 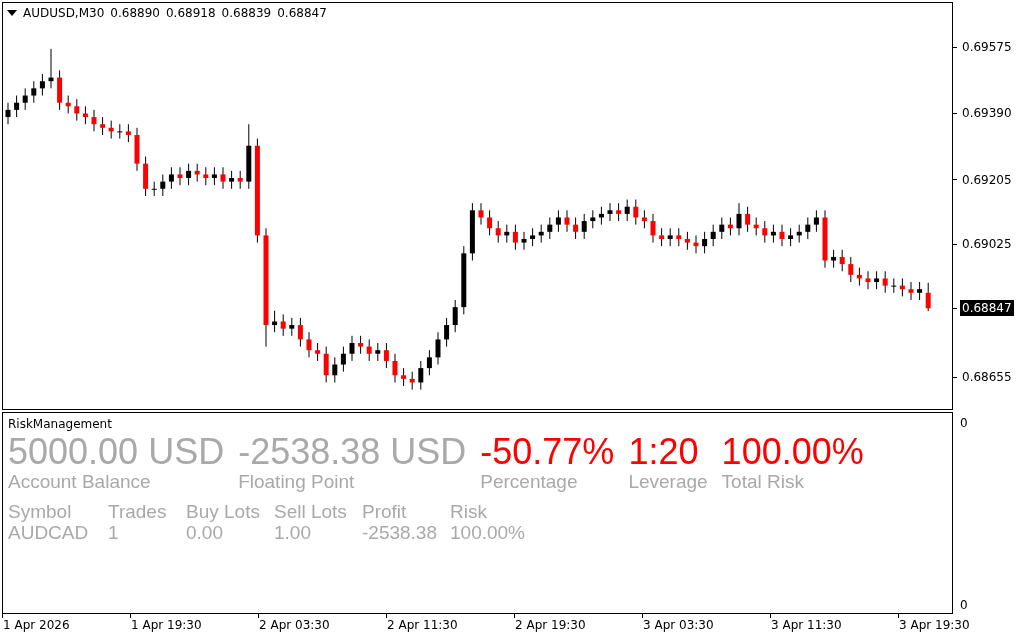 What do you see at coordinates (246, 13) in the screenshot?
I see `price-value: 0.68839` at bounding box center [246, 13].